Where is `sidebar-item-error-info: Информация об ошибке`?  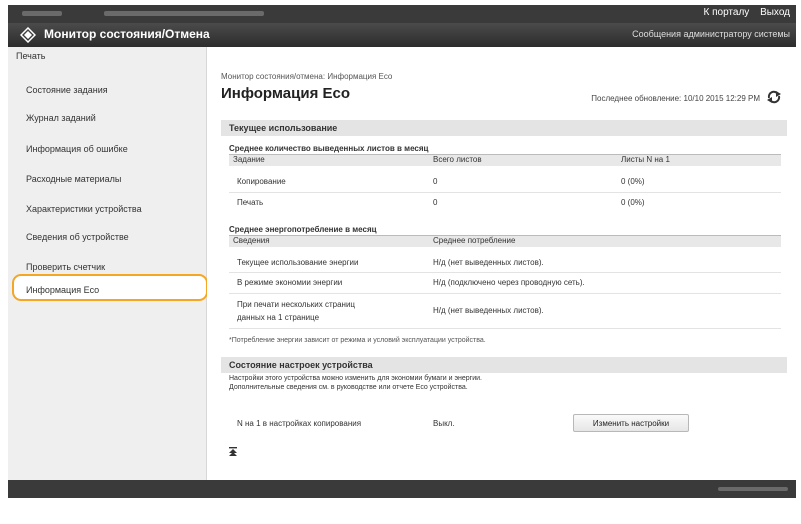 sidebar-item-error-info: Информация об ошибке is located at coordinates (77, 149).